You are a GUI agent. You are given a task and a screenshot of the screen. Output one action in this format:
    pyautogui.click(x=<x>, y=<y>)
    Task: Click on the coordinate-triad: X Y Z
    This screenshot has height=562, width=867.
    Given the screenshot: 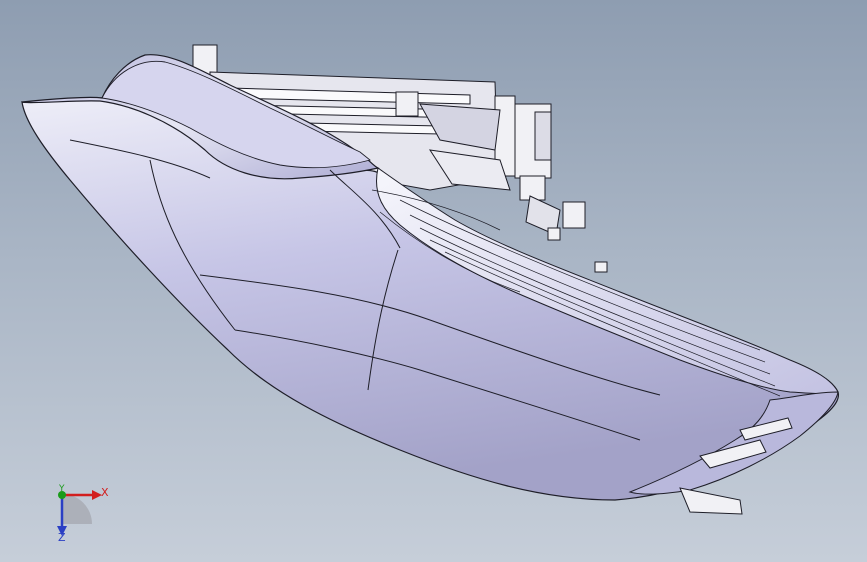 What is the action you would take?
    pyautogui.click(x=85, y=515)
    